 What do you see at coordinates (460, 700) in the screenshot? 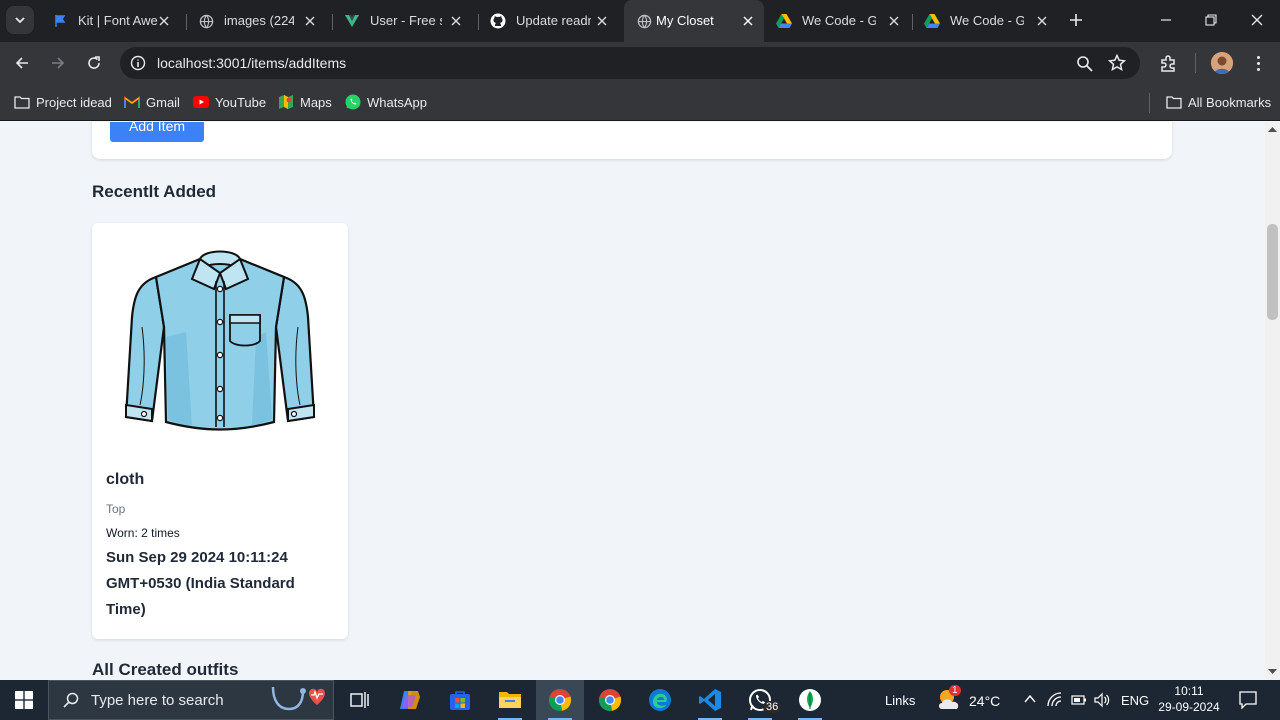
I see `store-button` at bounding box center [460, 700].